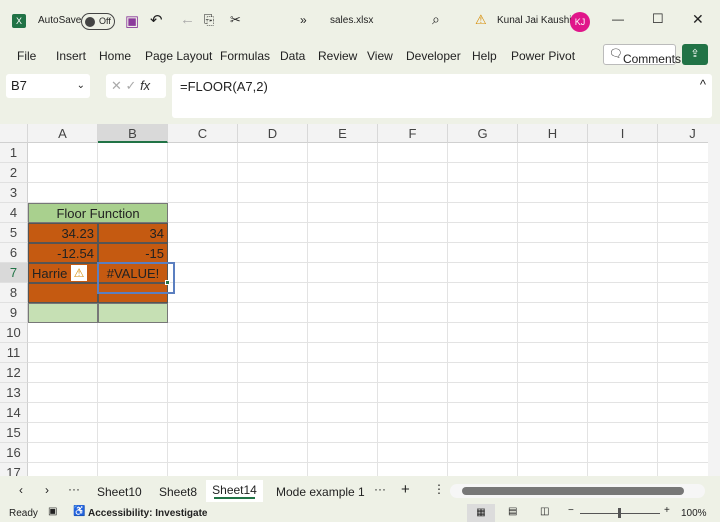 The width and height of the screenshot is (720, 522). I want to click on select-all, so click(14, 133).